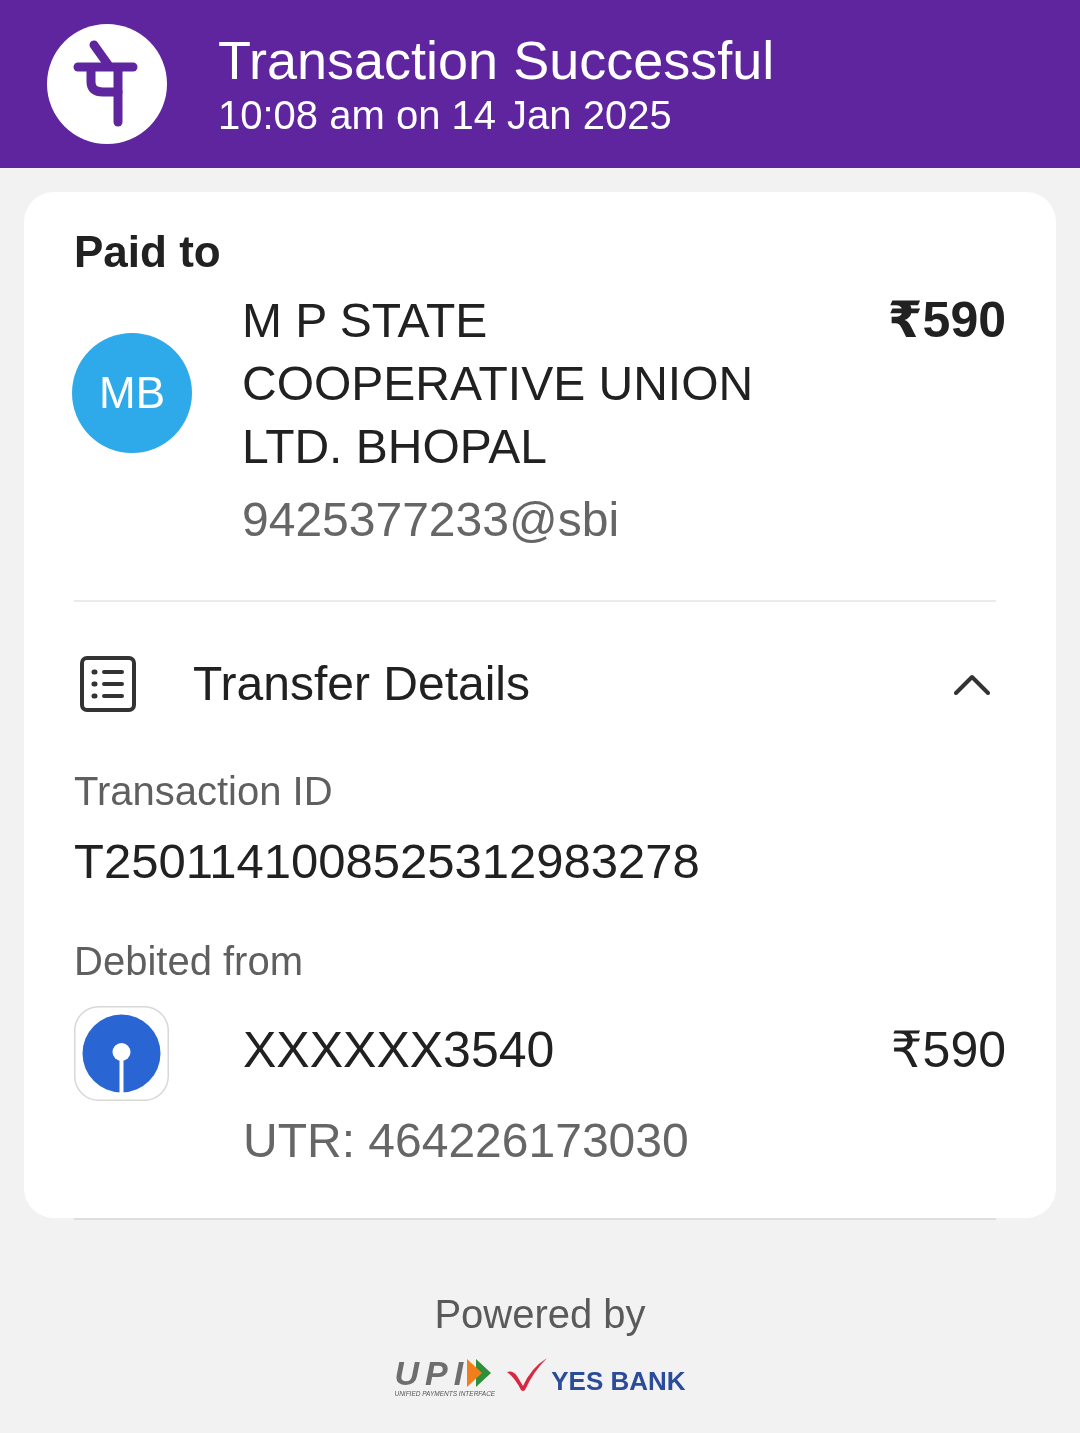  I want to click on transaction-id: T2501141008525312983278, so click(387, 861).